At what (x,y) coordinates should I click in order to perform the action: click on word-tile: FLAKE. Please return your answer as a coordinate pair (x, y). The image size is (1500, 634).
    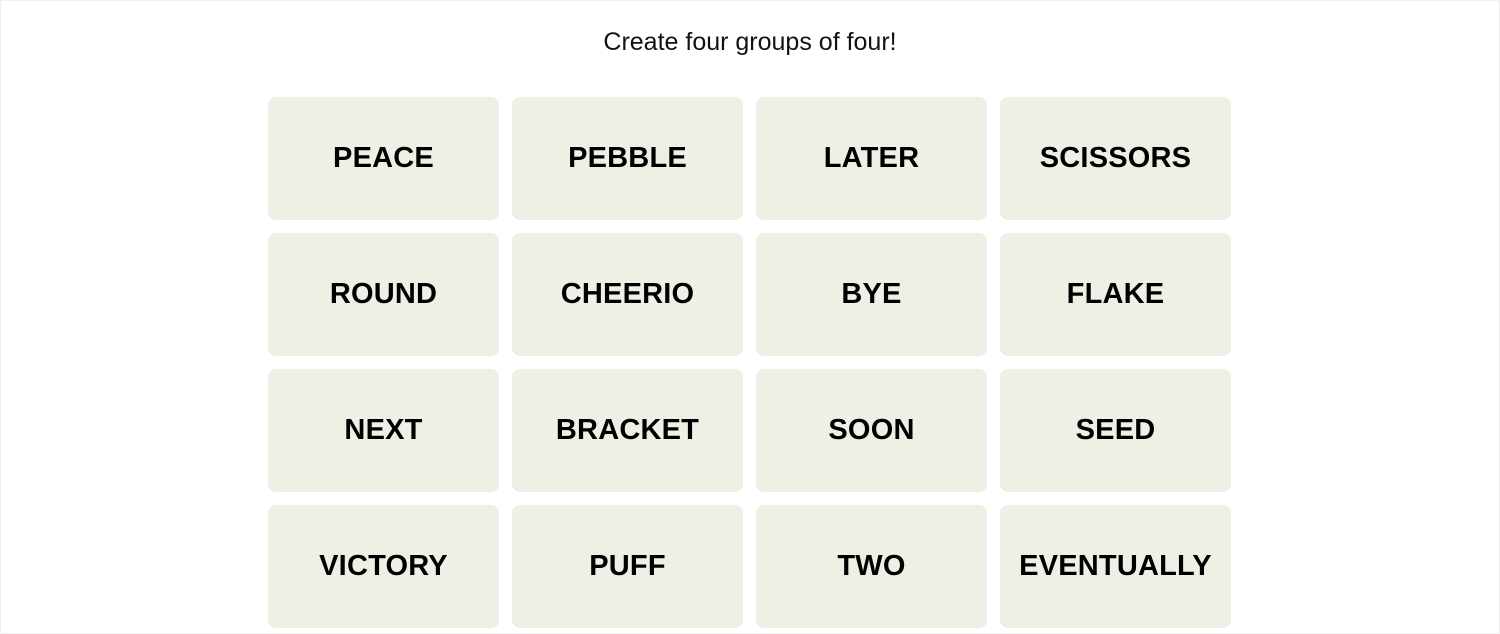
    Looking at the image, I should click on (1115, 294).